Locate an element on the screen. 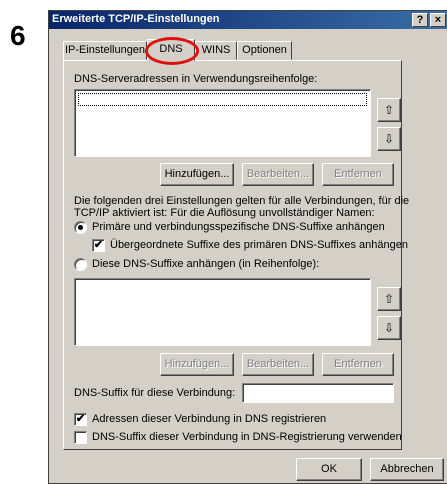 Image resolution: width=447 pixels, height=484 pixels. list-focus-rect is located at coordinates (222, 99).